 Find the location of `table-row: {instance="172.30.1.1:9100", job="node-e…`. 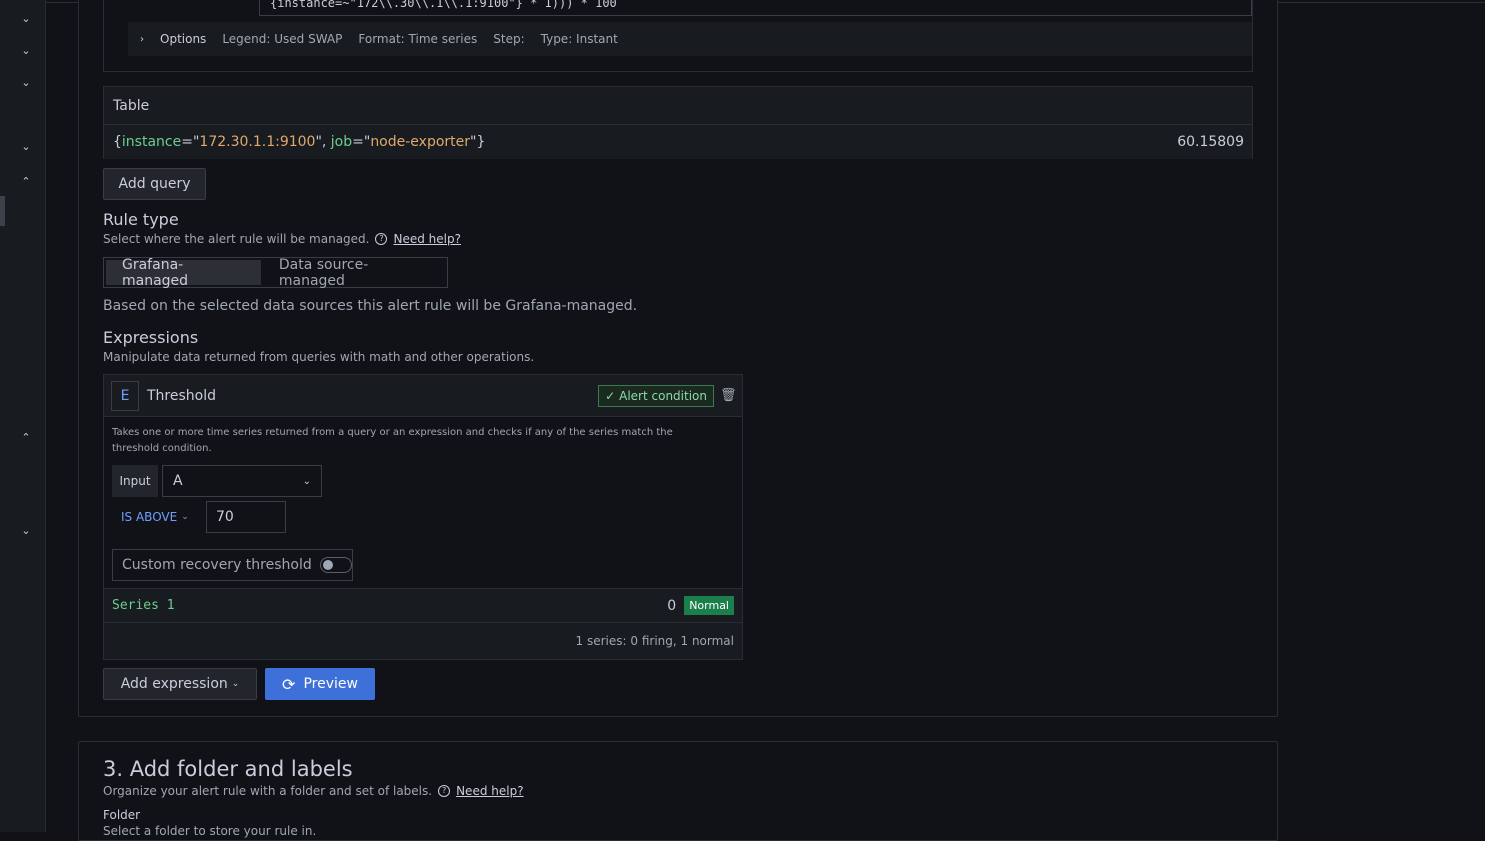

table-row: {instance="172.30.1.1:9100", job="node-e… is located at coordinates (678, 142).